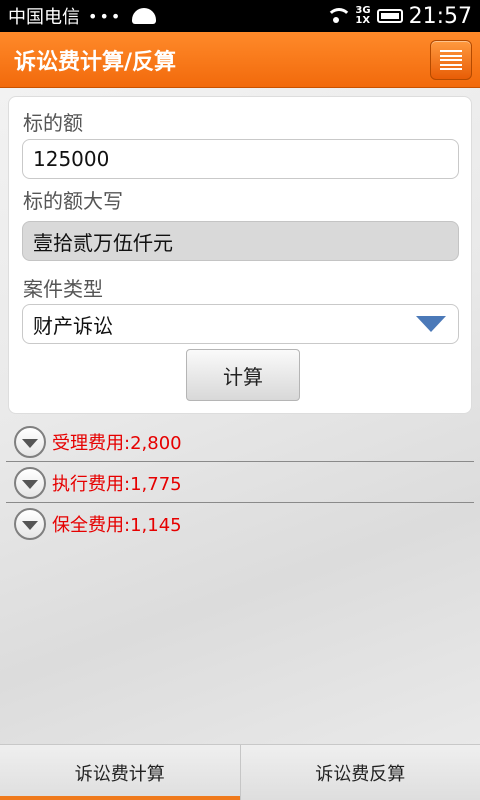 This screenshot has width=480, height=800. Describe the element at coordinates (63, 289) in the screenshot. I see `case-type-label: 案件类型` at that location.